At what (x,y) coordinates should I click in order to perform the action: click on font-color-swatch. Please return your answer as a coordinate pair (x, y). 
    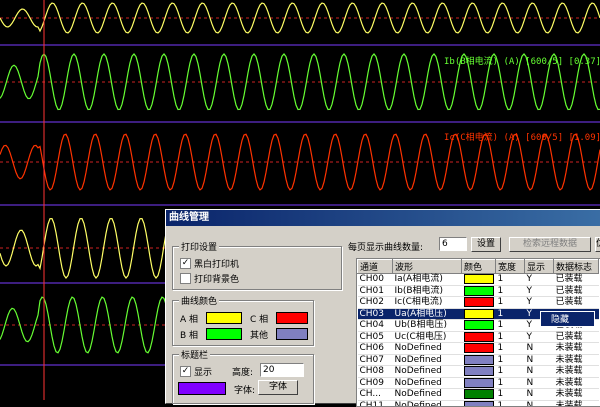
    Looking at the image, I should click on (202, 388).